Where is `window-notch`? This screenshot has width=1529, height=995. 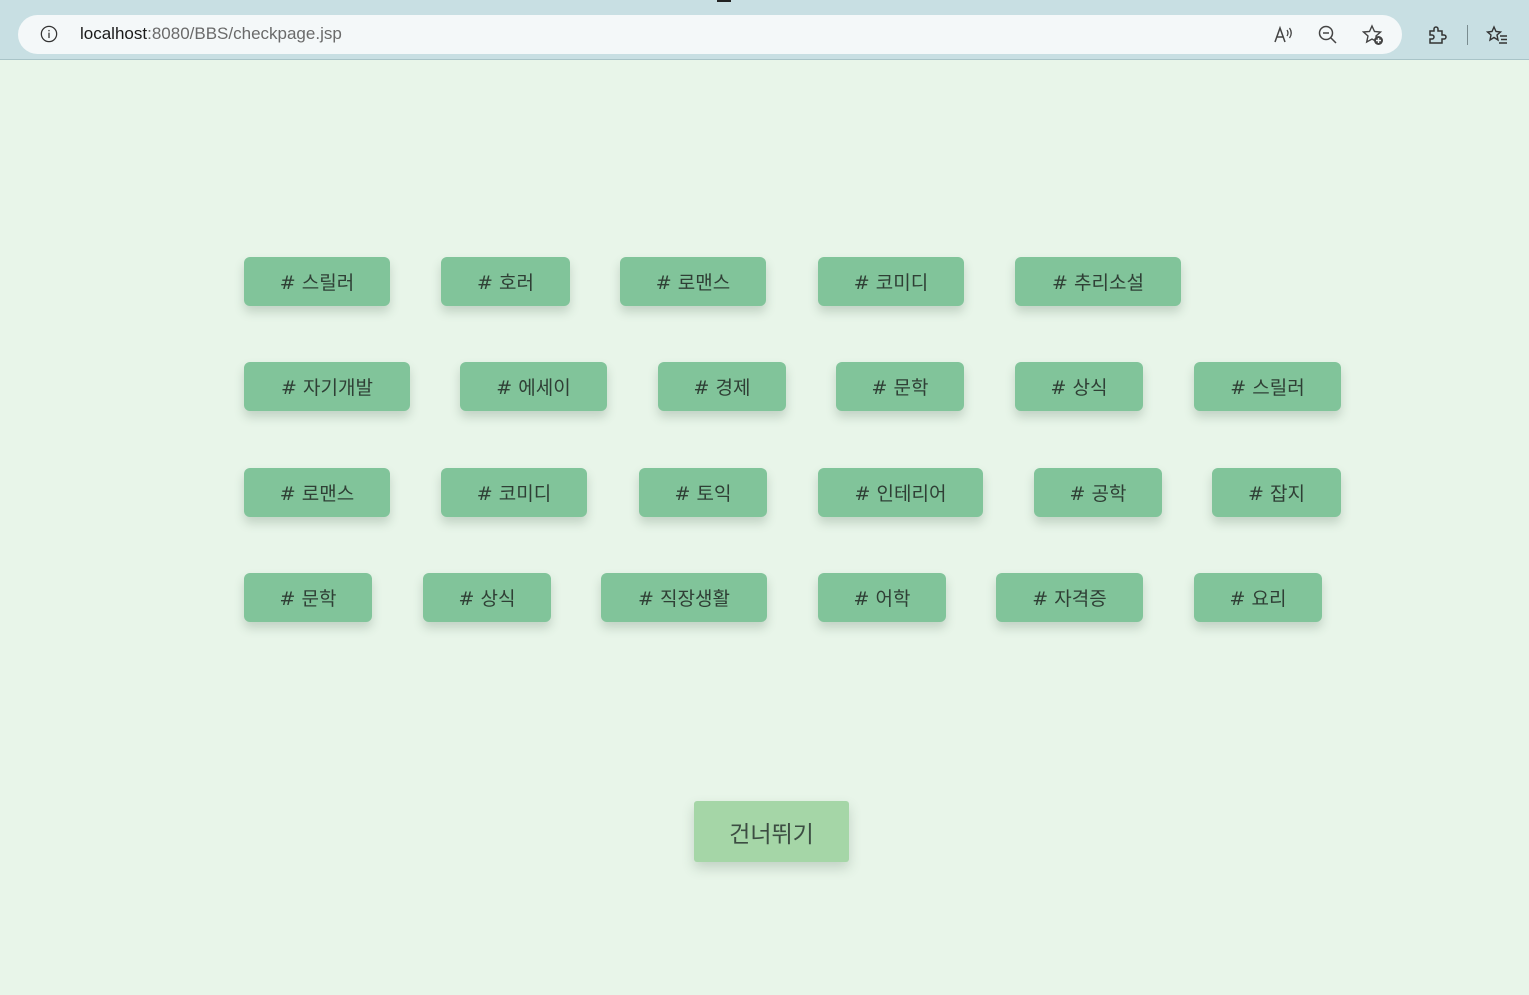
window-notch is located at coordinates (724, 1).